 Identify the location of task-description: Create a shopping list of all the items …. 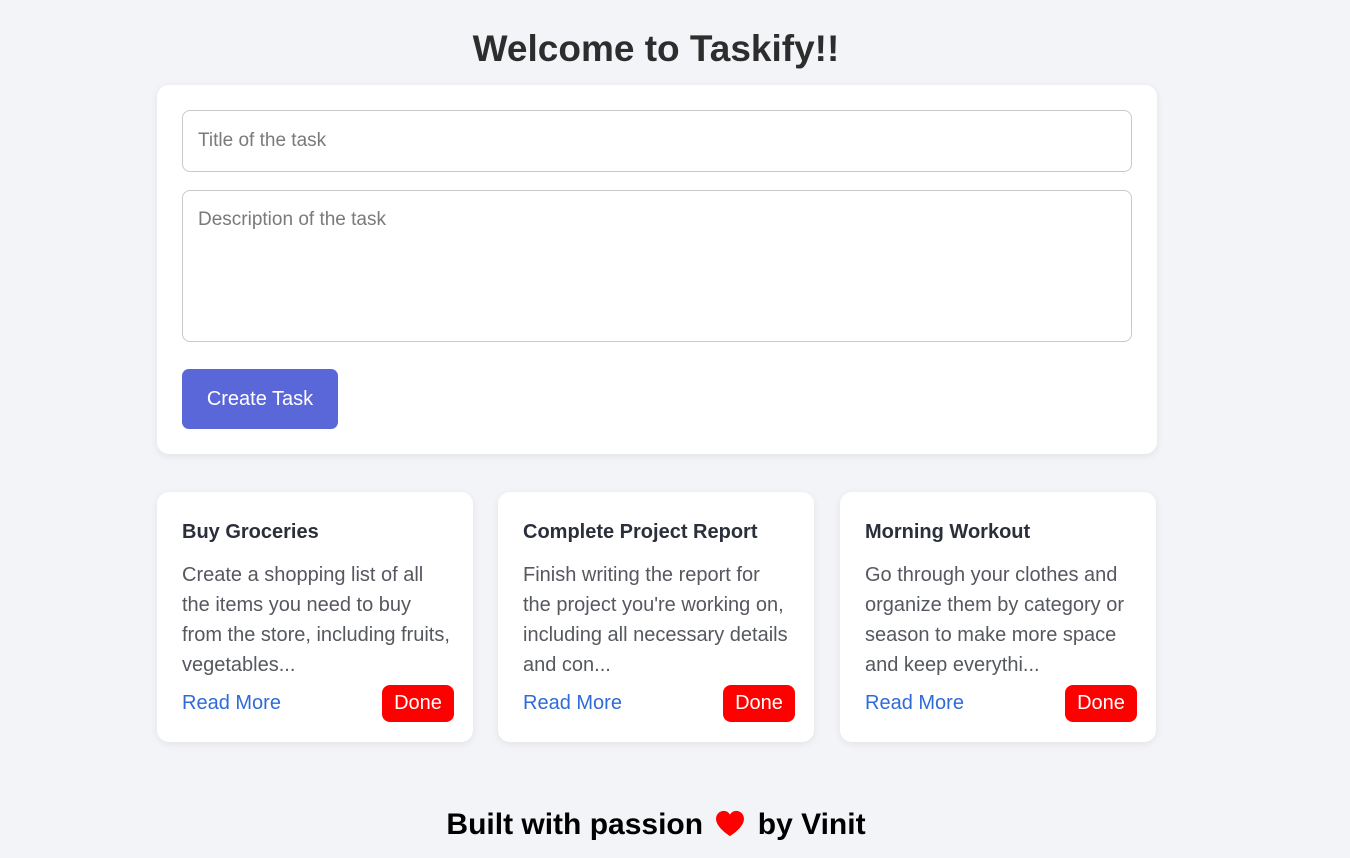
(316, 620).